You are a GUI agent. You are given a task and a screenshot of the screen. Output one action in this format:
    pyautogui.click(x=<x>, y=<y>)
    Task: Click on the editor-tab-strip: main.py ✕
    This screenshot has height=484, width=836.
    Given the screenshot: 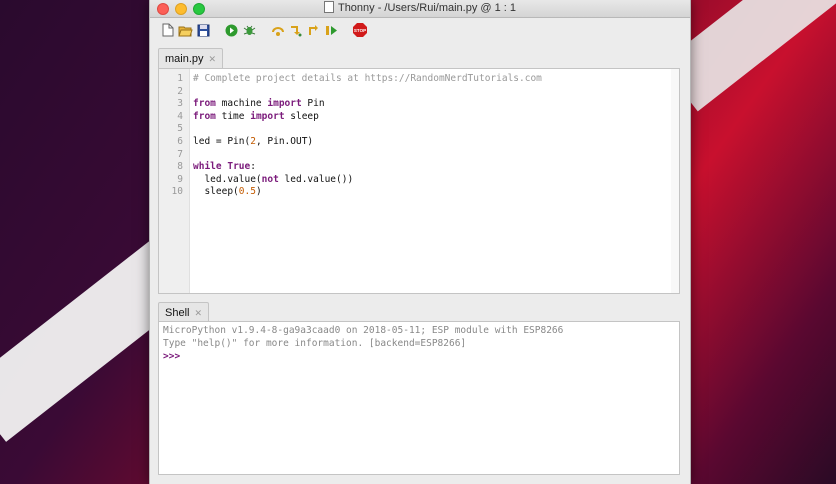 What is the action you would take?
    pyautogui.click(x=191, y=58)
    